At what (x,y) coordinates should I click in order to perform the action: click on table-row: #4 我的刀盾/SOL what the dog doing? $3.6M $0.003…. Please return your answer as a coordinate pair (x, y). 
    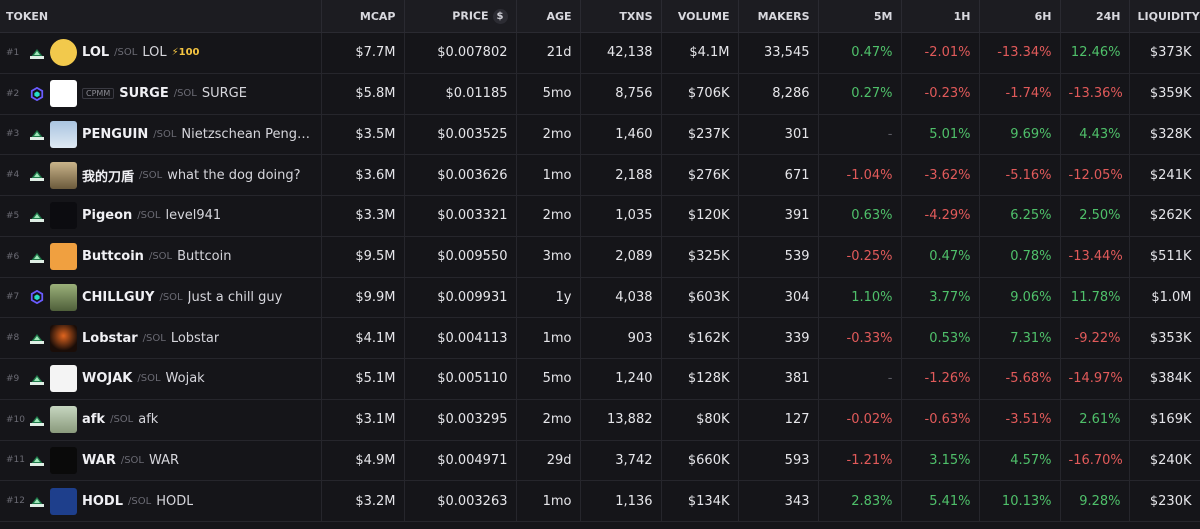
    Looking at the image, I should click on (600, 175).